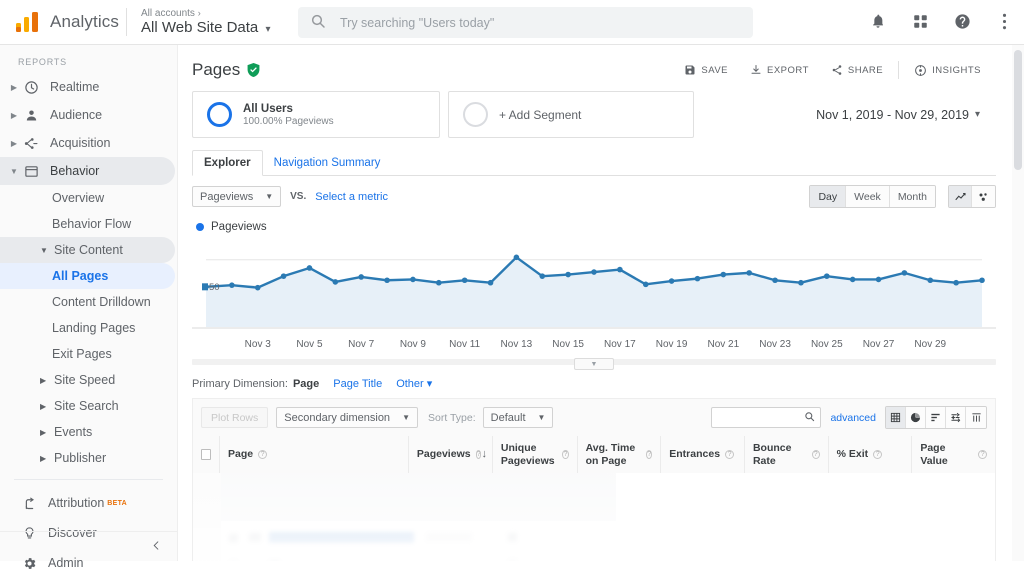  I want to click on search-box, so click(525, 22).